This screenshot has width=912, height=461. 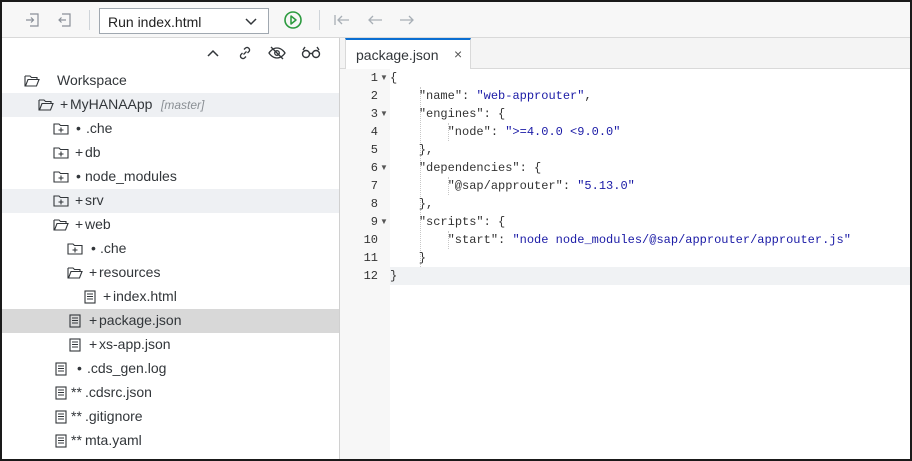 I want to click on tree-item-label: .cds_gen.log, so click(x=127, y=368).